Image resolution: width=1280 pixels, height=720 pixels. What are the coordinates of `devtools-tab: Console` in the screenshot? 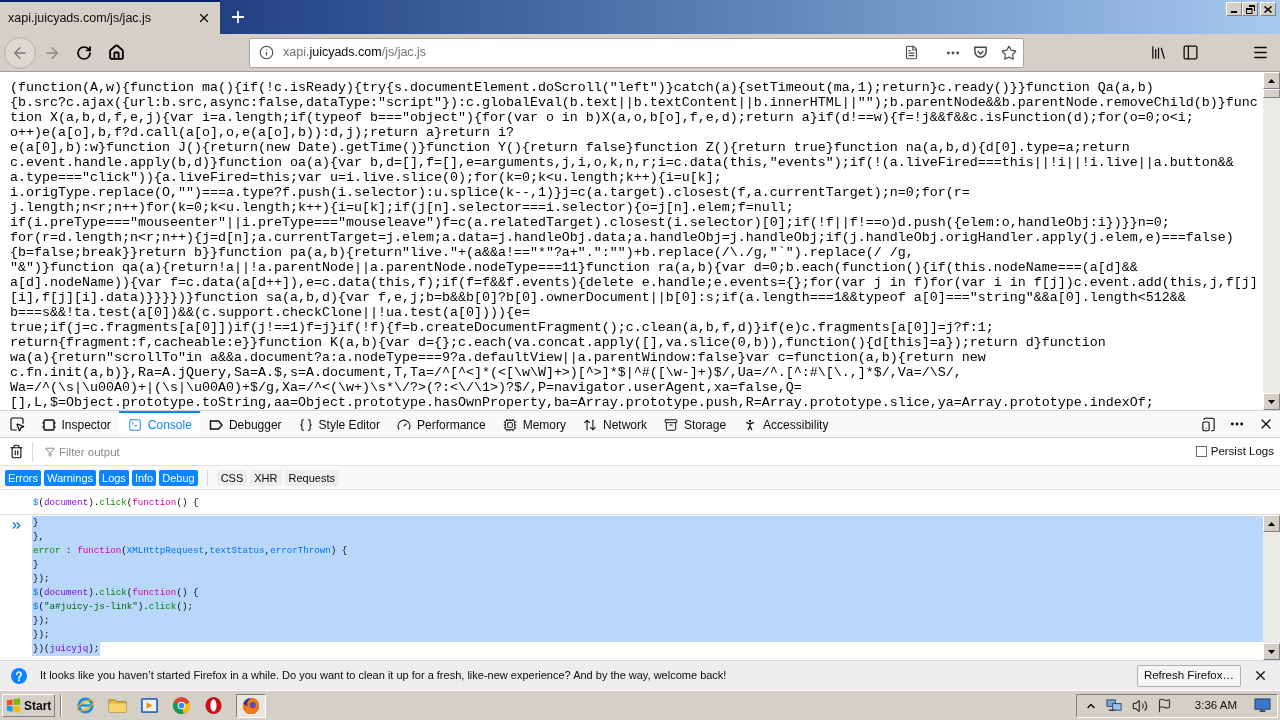 It's located at (160, 424).